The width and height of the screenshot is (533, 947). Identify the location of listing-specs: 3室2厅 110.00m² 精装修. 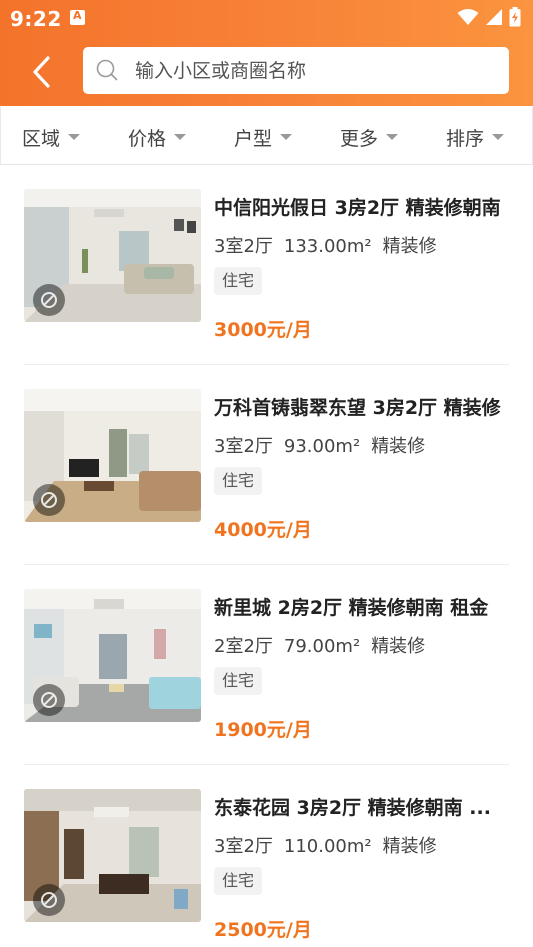
(331, 845).